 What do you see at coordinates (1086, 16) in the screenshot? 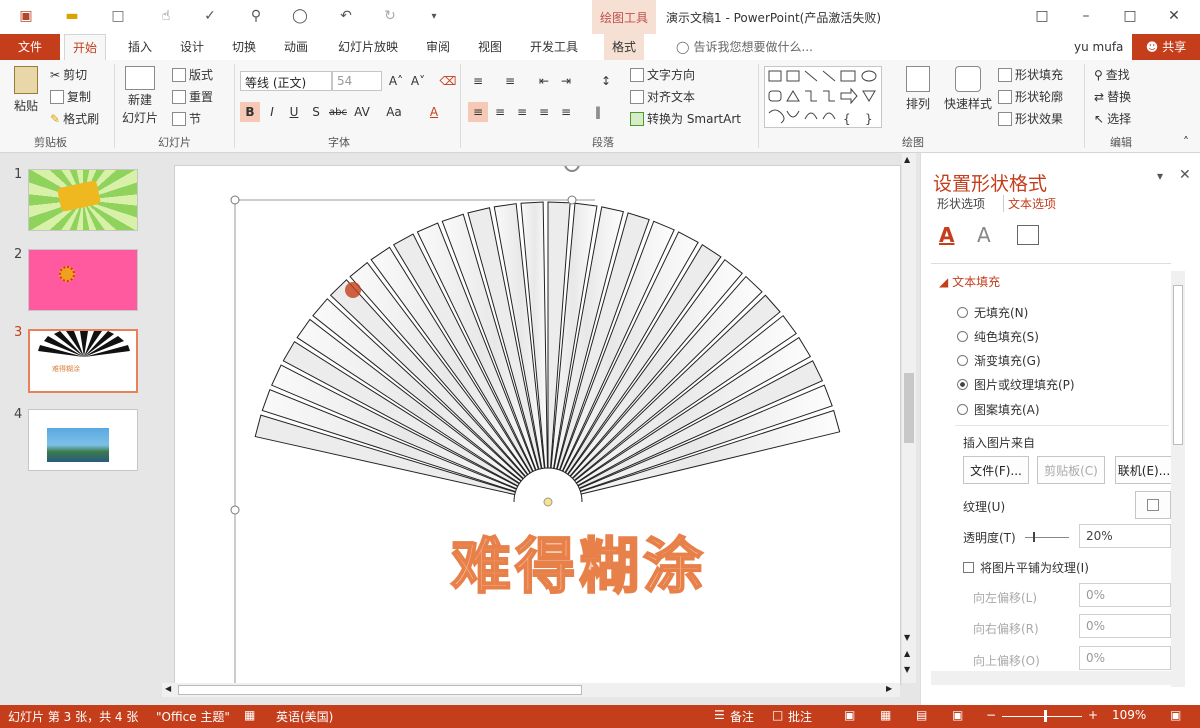
I see `minimize-icon: –` at bounding box center [1086, 16].